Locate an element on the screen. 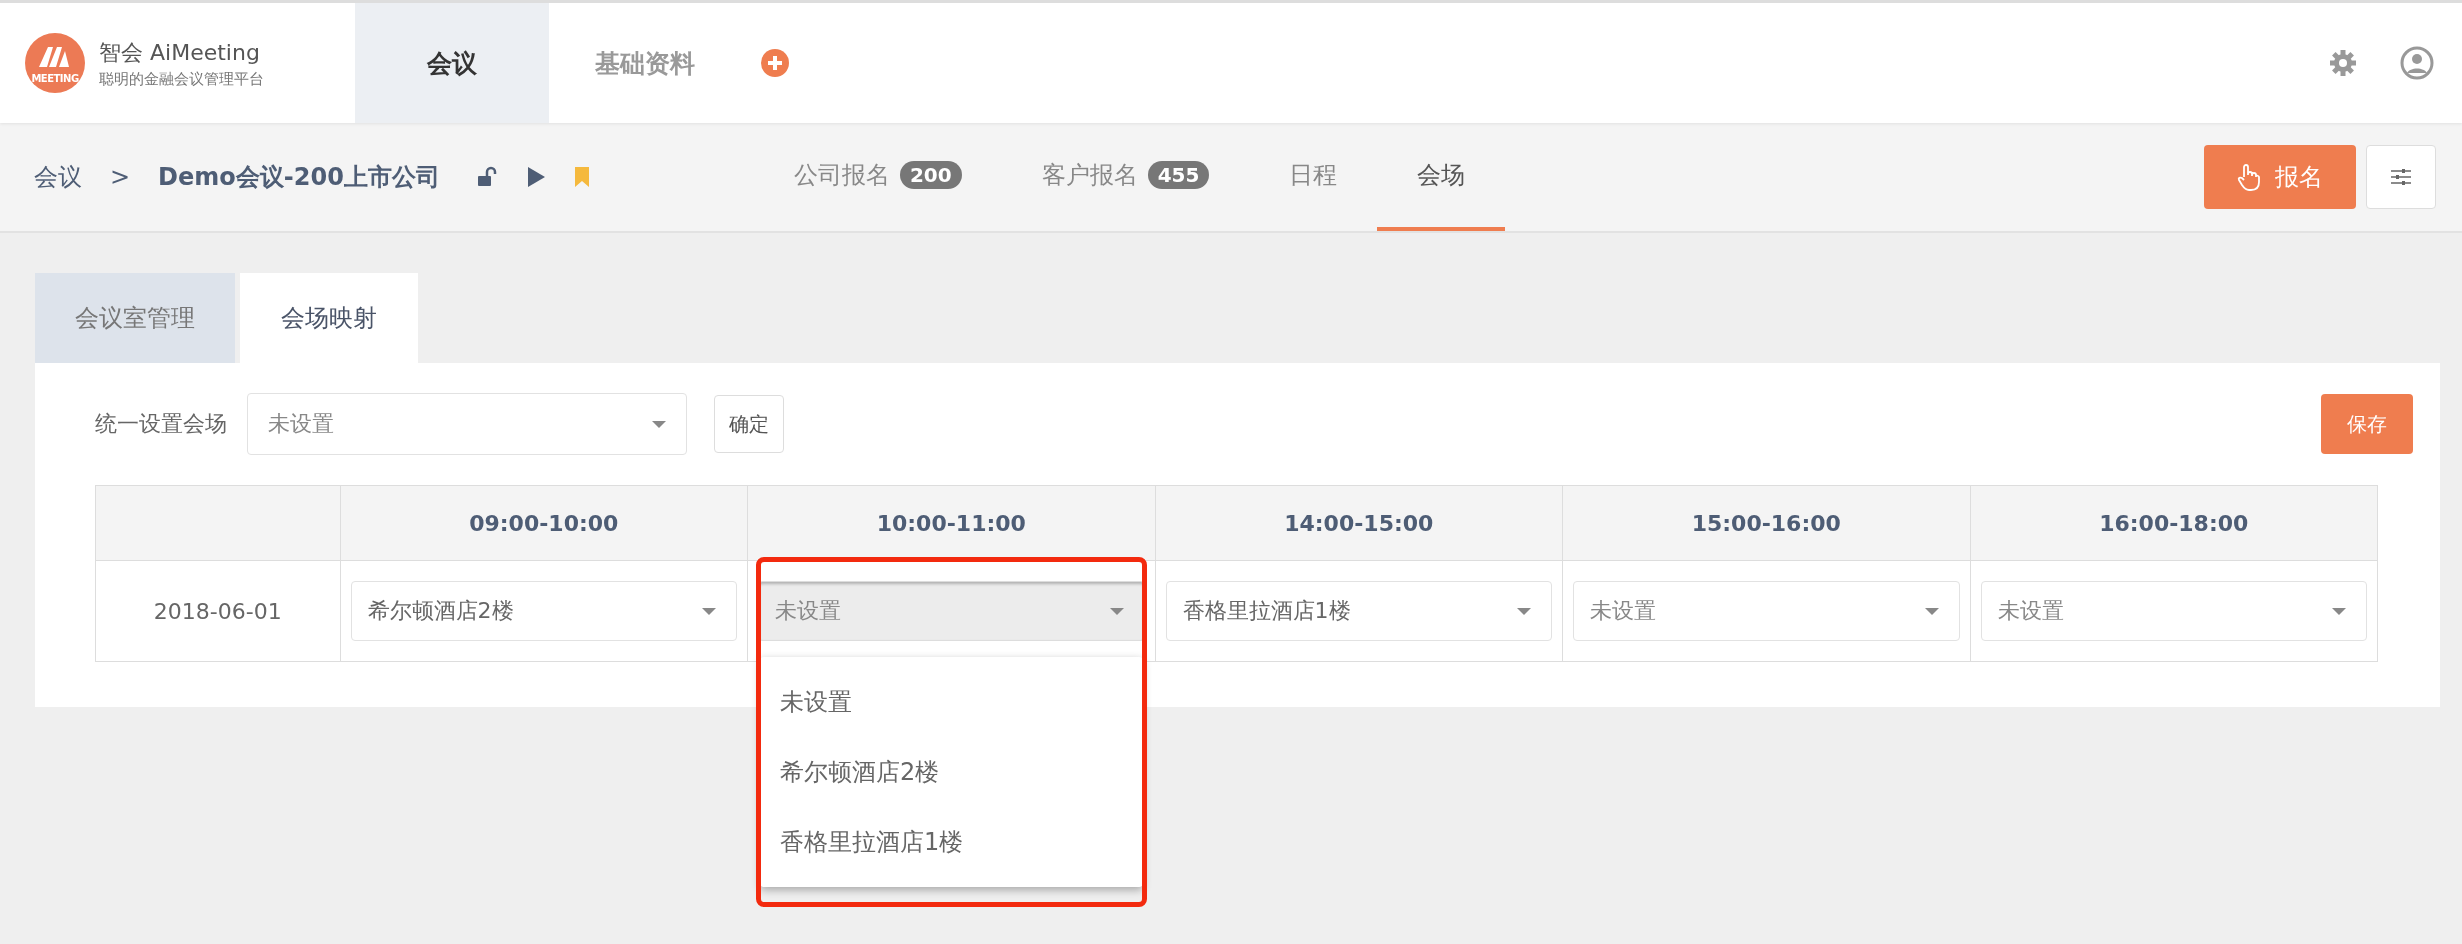 The height and width of the screenshot is (944, 2462). settings-icon is located at coordinates (2343, 63).